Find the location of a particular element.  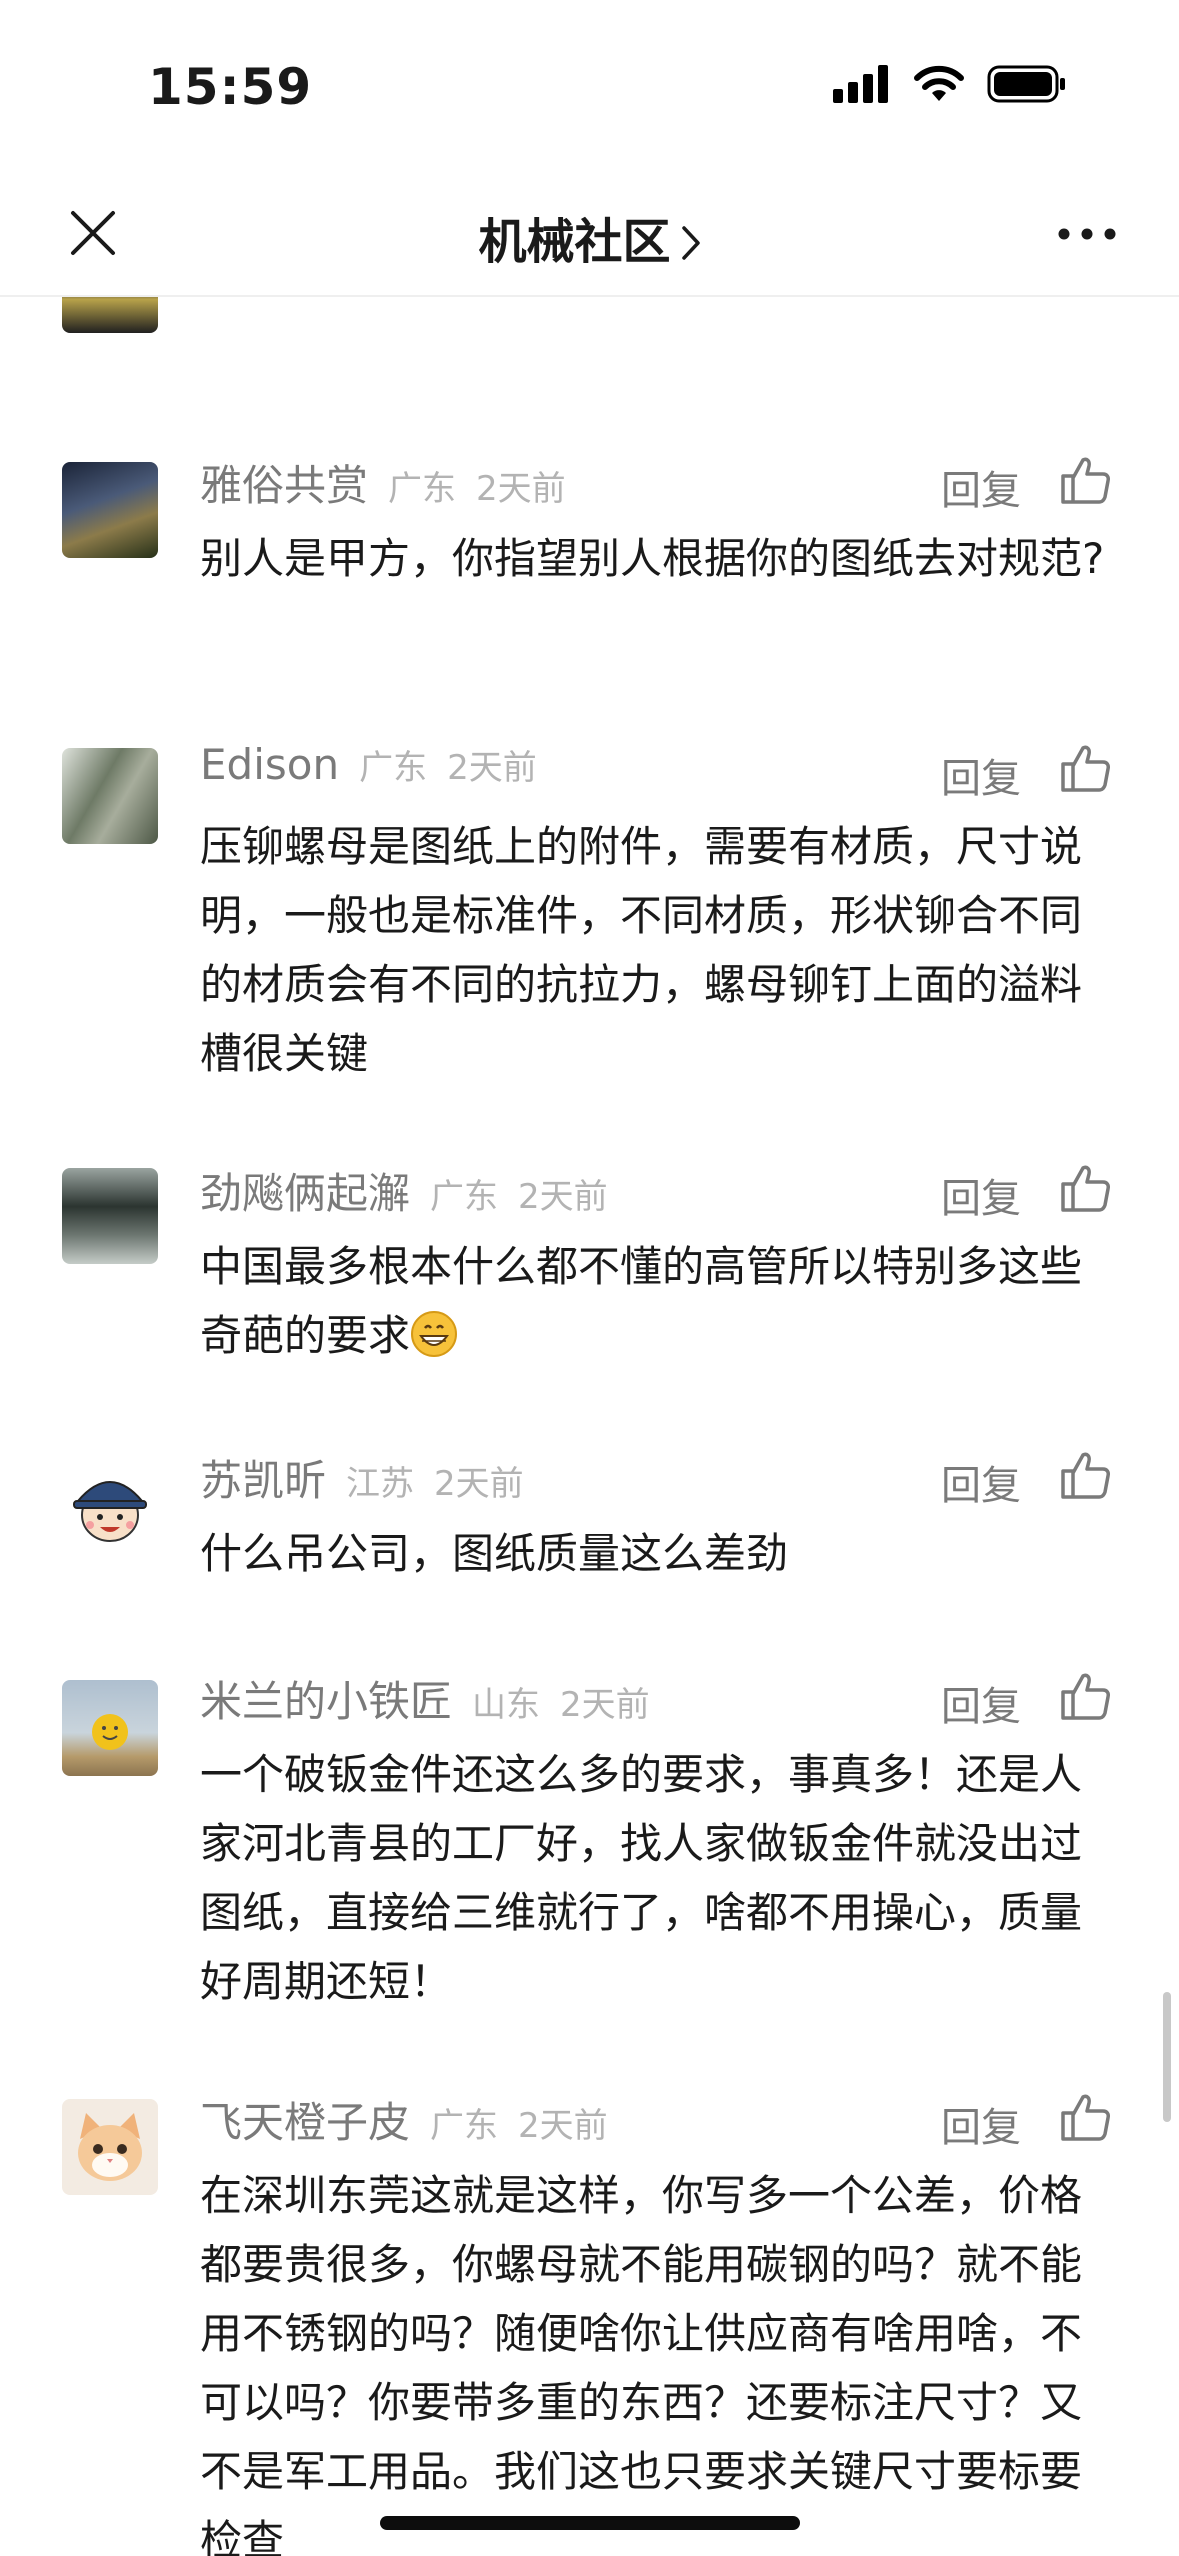

top-navigation-bar: 机械社区 is located at coordinates (589, 233).